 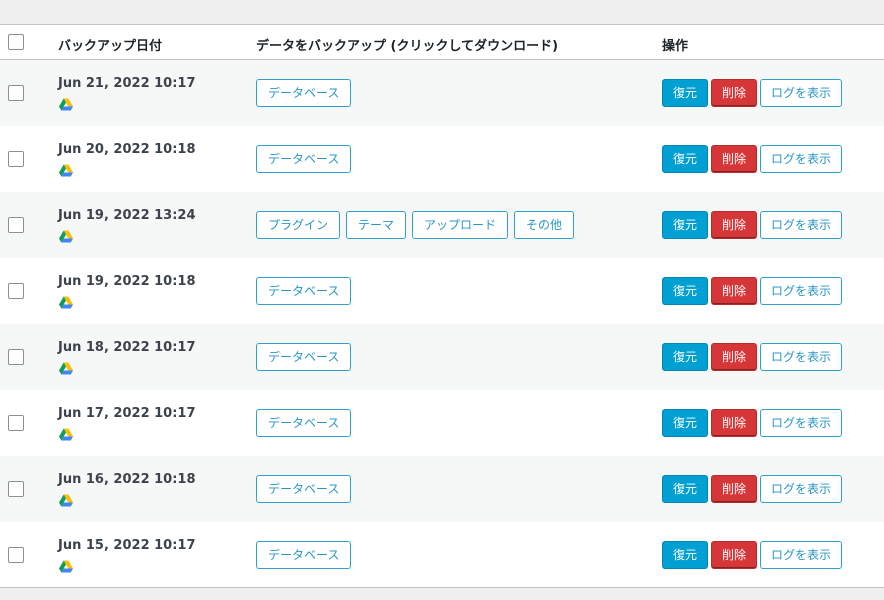 What do you see at coordinates (460, 225) in the screenshot?
I see `download-item-button: アップロード` at bounding box center [460, 225].